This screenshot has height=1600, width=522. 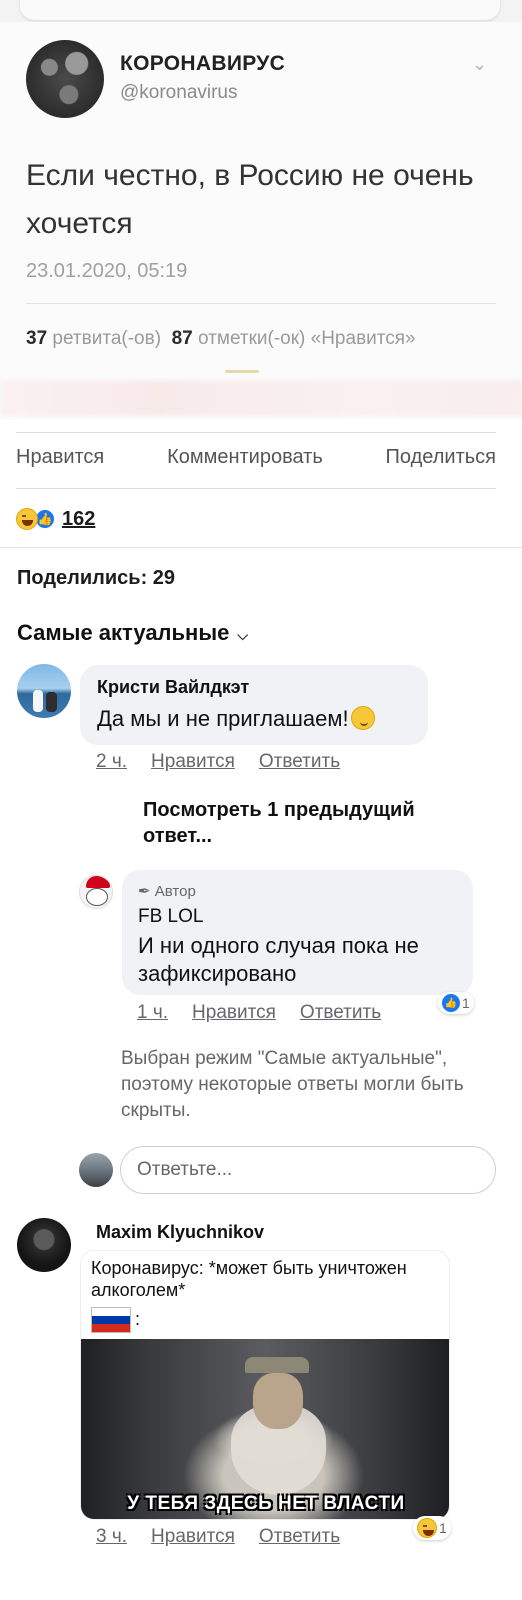 What do you see at coordinates (245, 460) in the screenshot?
I see `comment-button: Комментировать` at bounding box center [245, 460].